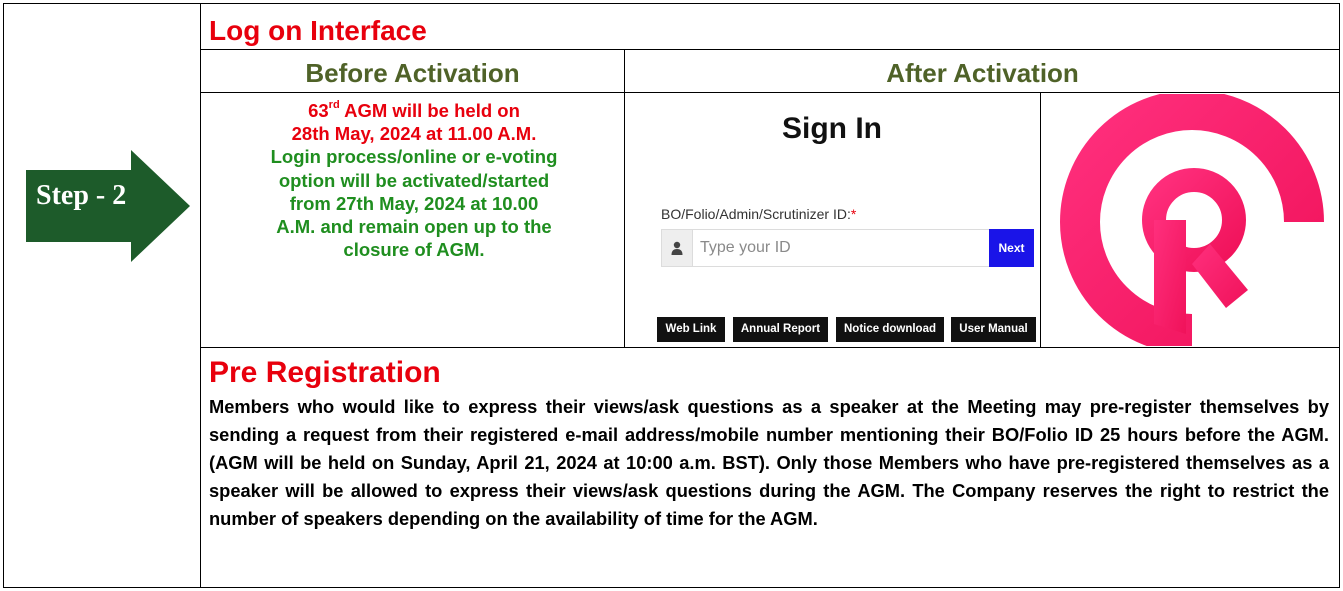 This screenshot has width=1343, height=591. Describe the element at coordinates (853, 214) in the screenshot. I see `required-mark: *` at that location.